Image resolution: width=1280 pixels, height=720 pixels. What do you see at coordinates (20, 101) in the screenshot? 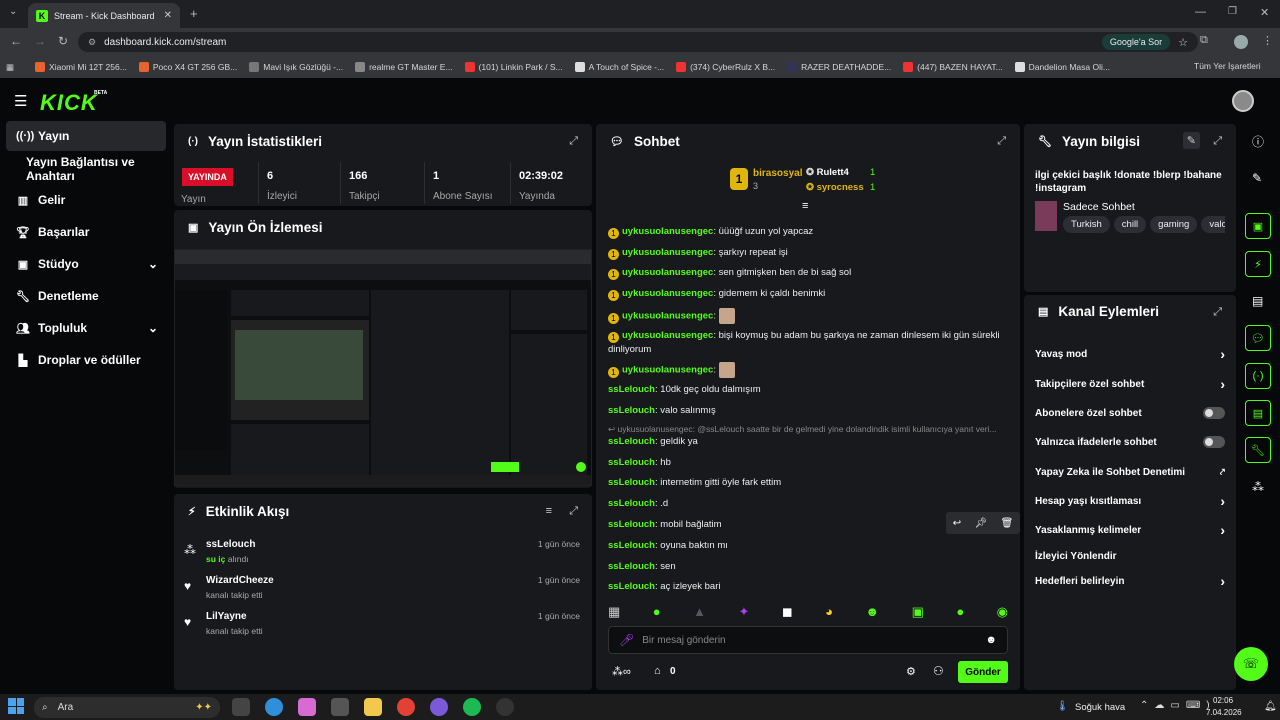
I see `hamburger-icon: ☰` at bounding box center [20, 101].